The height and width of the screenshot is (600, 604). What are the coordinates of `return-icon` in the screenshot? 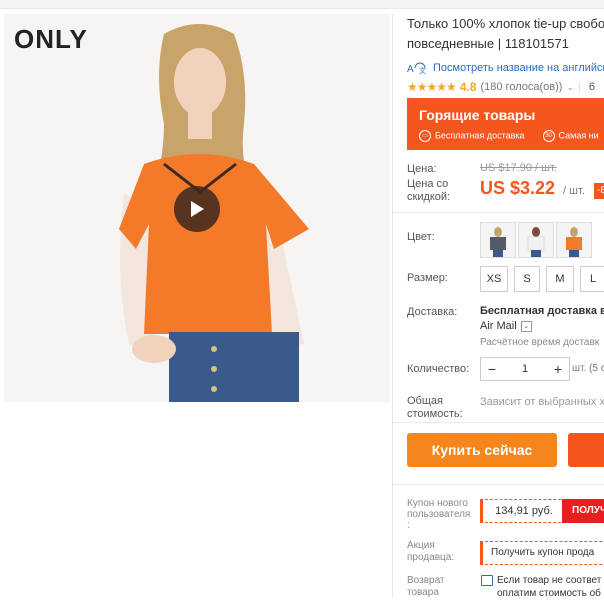 It's located at (487, 580).